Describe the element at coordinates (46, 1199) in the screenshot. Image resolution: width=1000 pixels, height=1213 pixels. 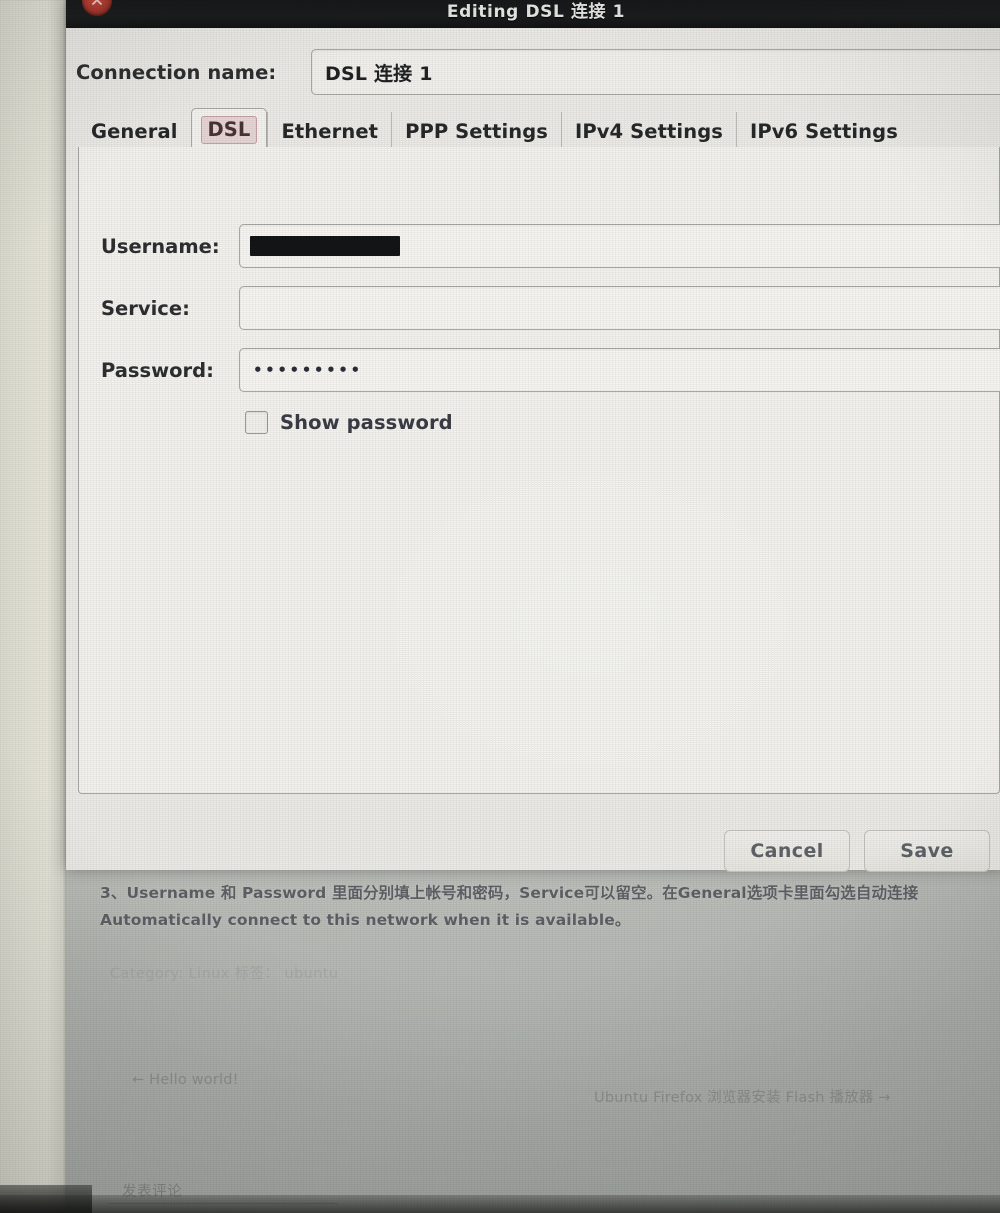
I see `screen-bottom-corner` at that location.